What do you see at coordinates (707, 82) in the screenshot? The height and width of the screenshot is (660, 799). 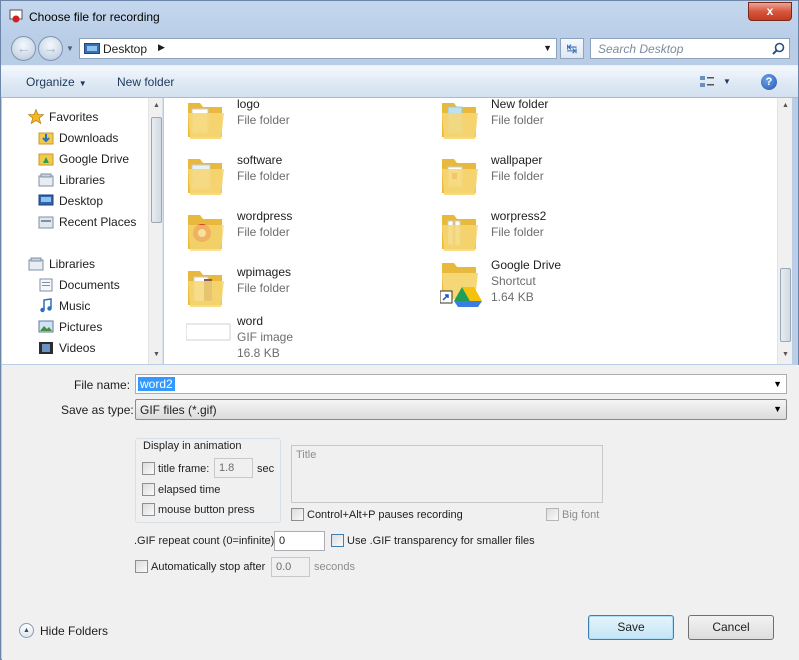 I see `change-view-icon` at bounding box center [707, 82].